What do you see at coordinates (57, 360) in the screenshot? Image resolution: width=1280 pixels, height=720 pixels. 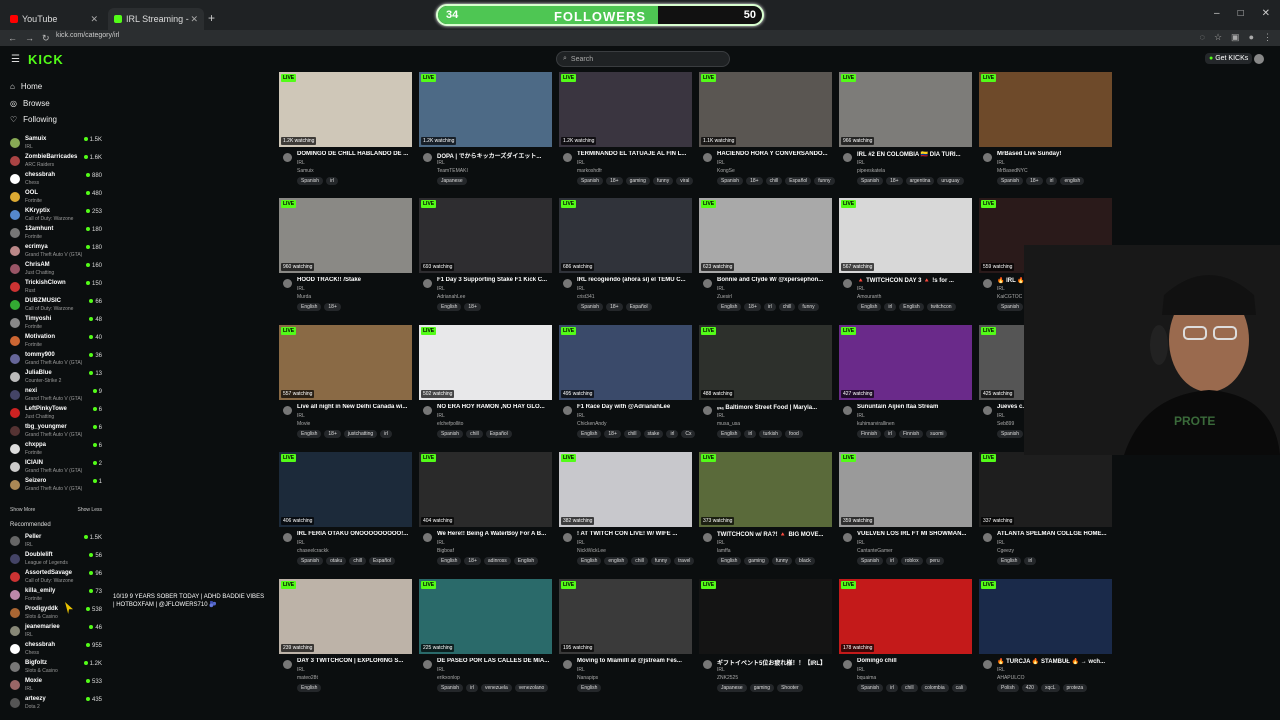 I see `sidebar-channel: tommy900 Grand Theft Auto V (GTA) 36` at bounding box center [57, 360].